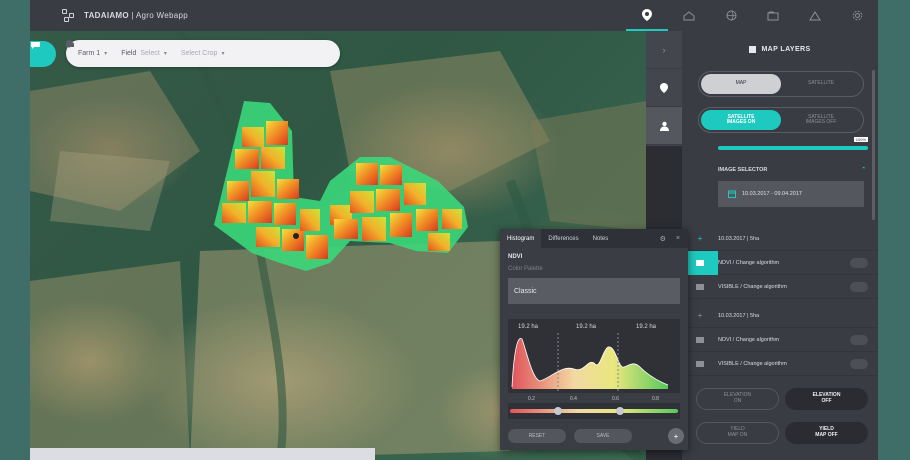  I want to click on map-pin-icon, so click(647, 15).